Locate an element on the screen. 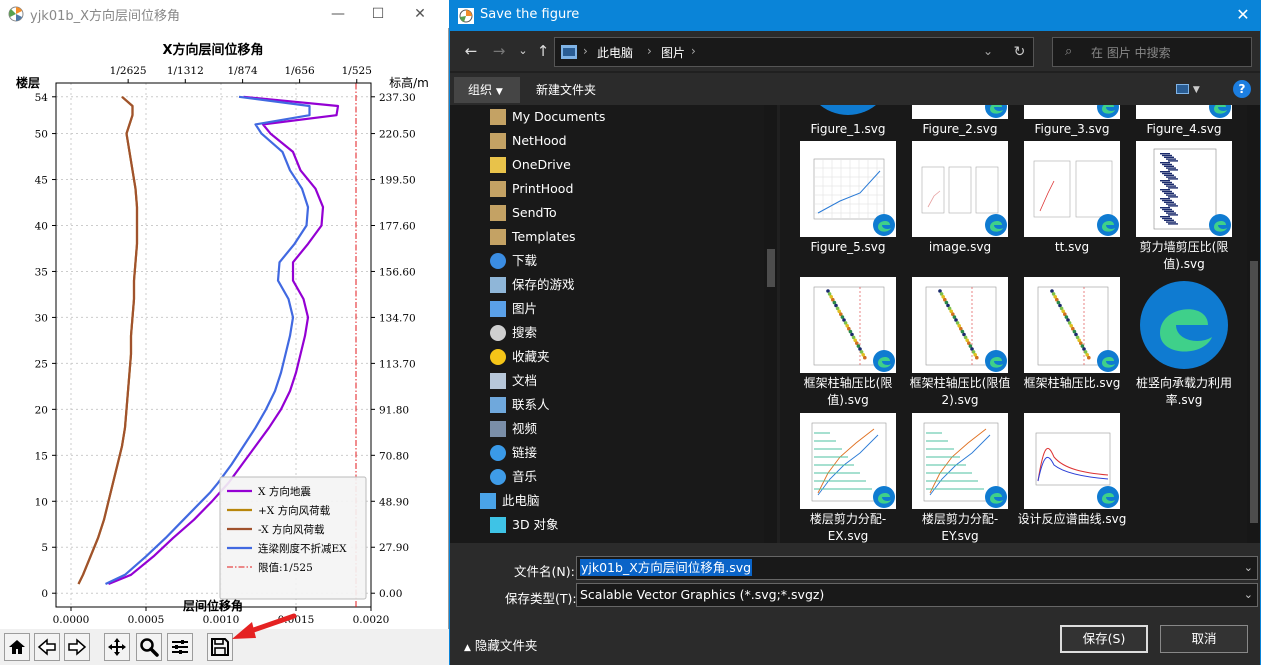 This screenshot has height=665, width=1261. legend-label: 限值:1/525 is located at coordinates (285, 567).